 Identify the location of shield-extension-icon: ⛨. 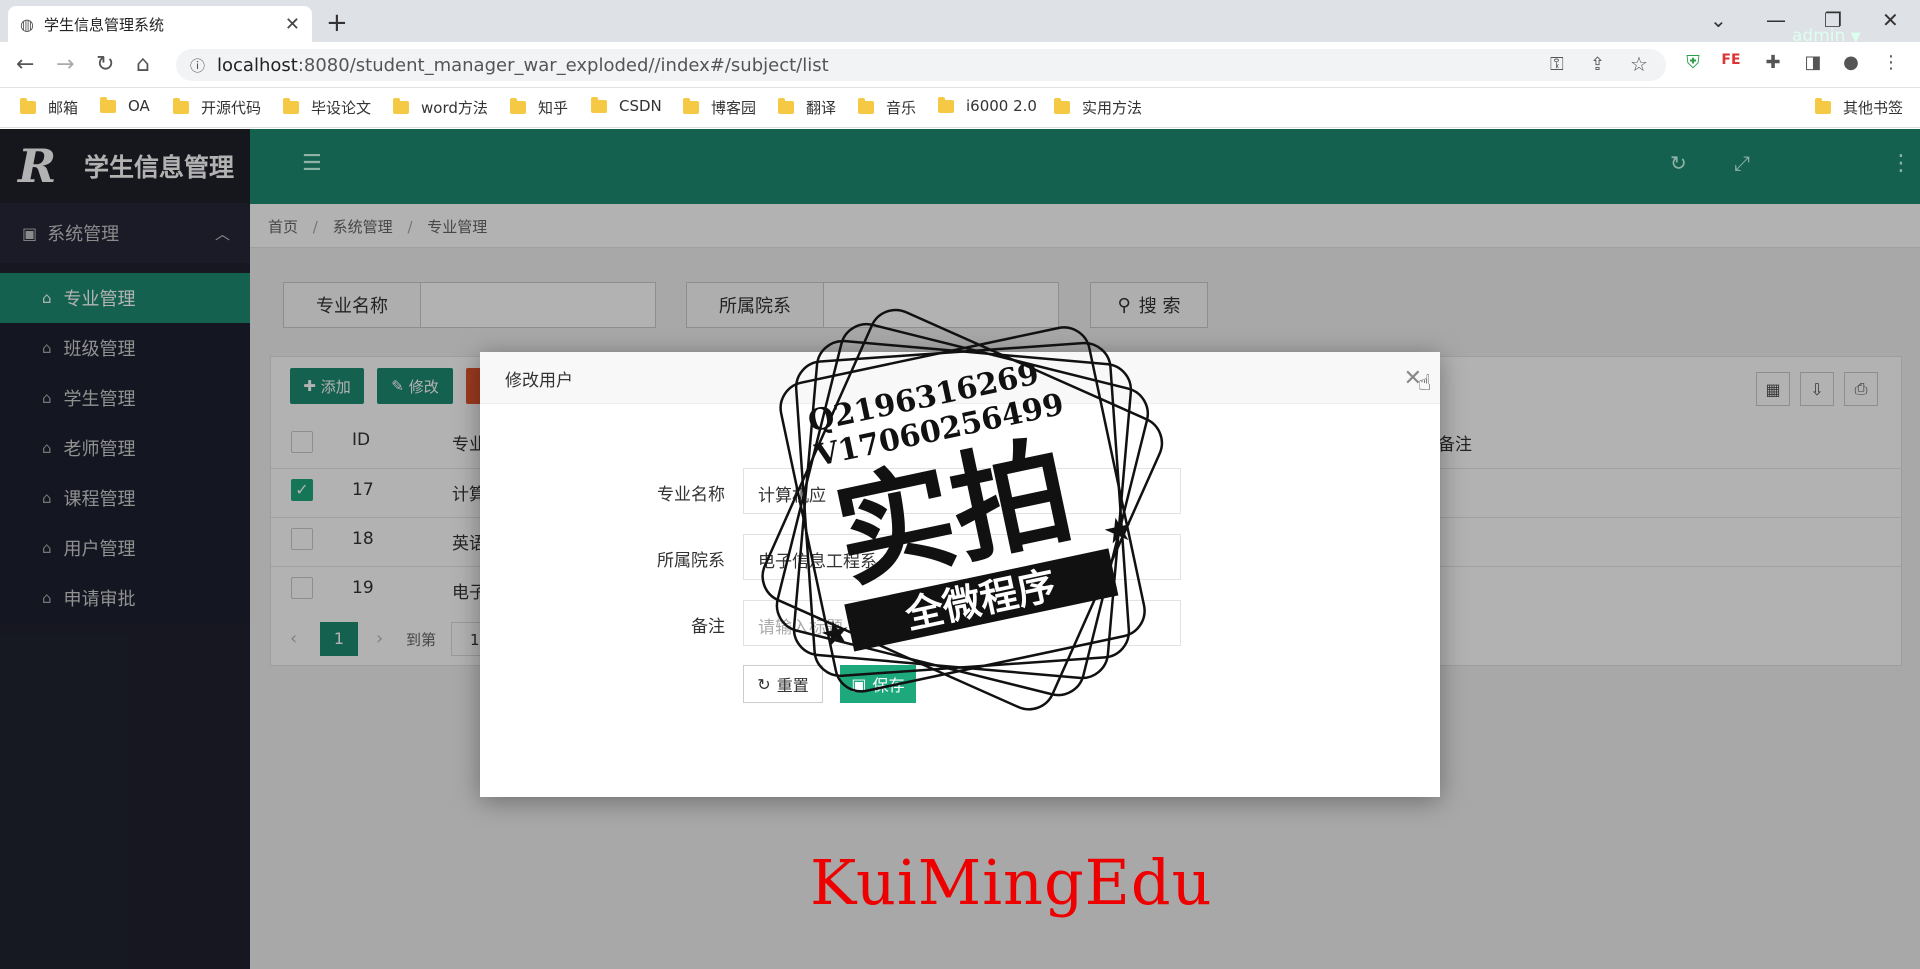
(1693, 65).